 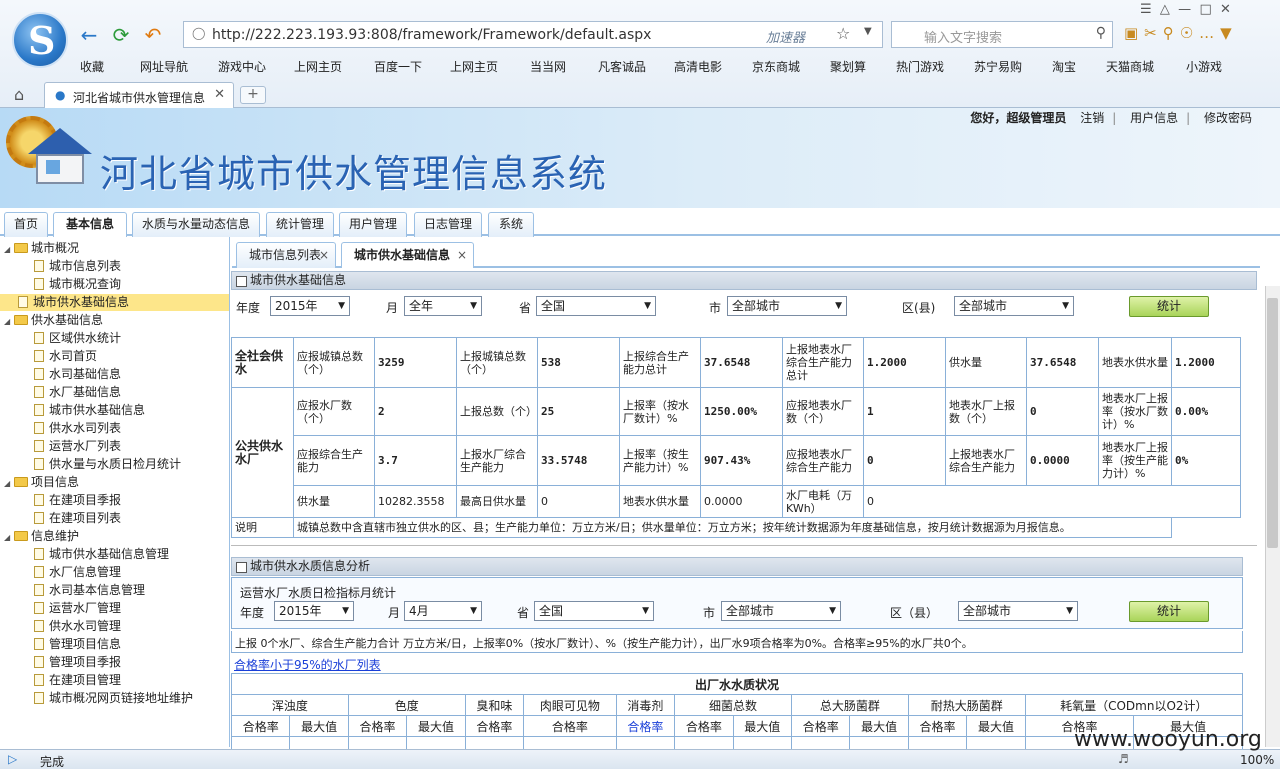 What do you see at coordinates (164, 66) in the screenshot?
I see `bookmark-item: 网址导航` at bounding box center [164, 66].